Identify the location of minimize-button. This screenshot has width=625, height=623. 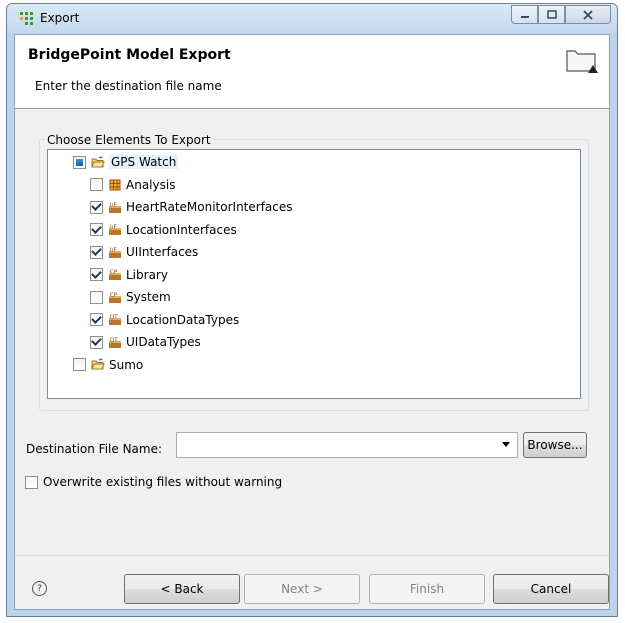
(524, 14).